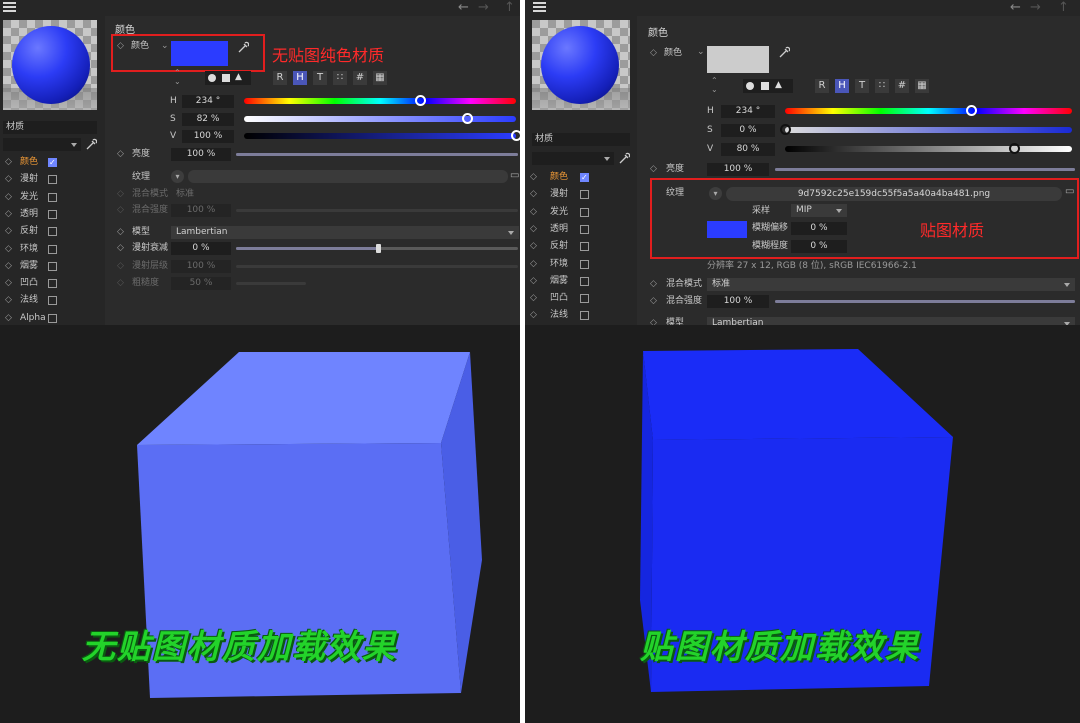 Image resolution: width=1080 pixels, height=723 pixels. Describe the element at coordinates (796, 520) in the screenshot. I see `viewport` at that location.